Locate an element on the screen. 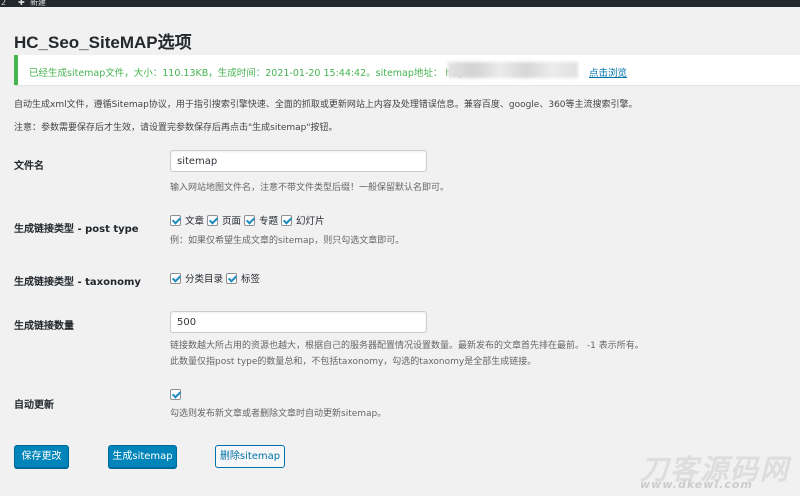  admin-bar-new-link: 新建 is located at coordinates (38, 3).